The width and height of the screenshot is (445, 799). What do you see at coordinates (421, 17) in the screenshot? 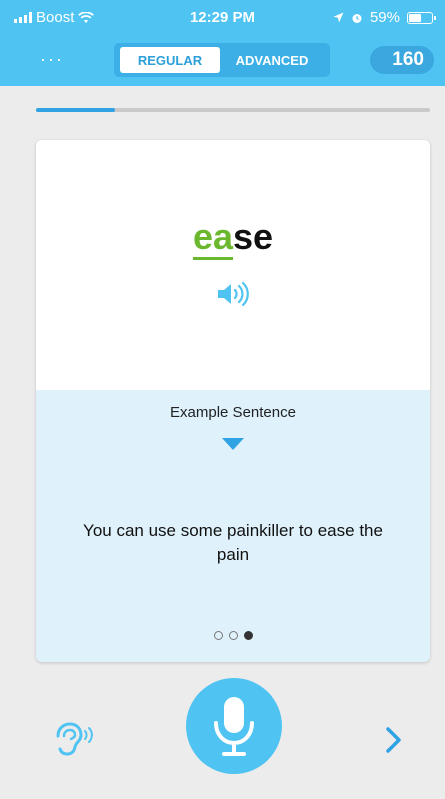
I see `battery-icon` at bounding box center [421, 17].